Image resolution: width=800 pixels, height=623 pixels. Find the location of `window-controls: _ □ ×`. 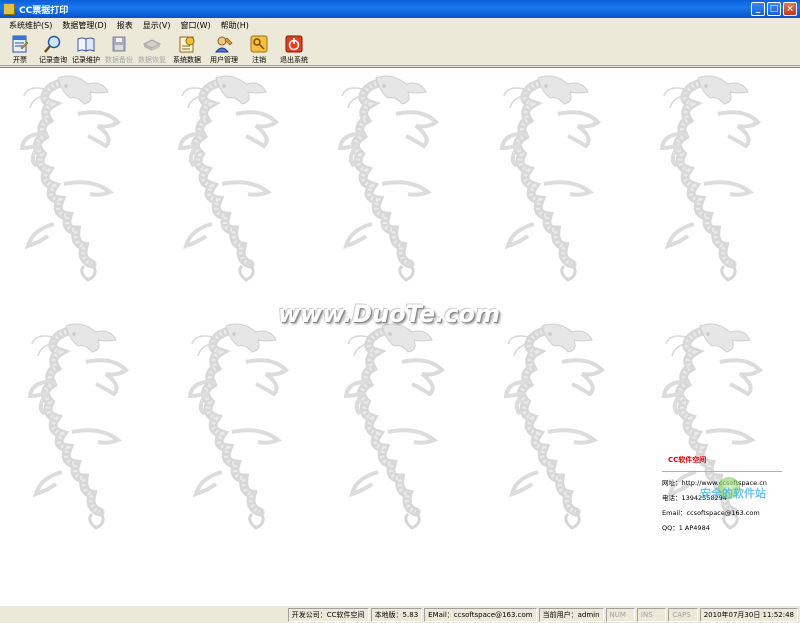

window-controls: _ □ × is located at coordinates (774, 9).